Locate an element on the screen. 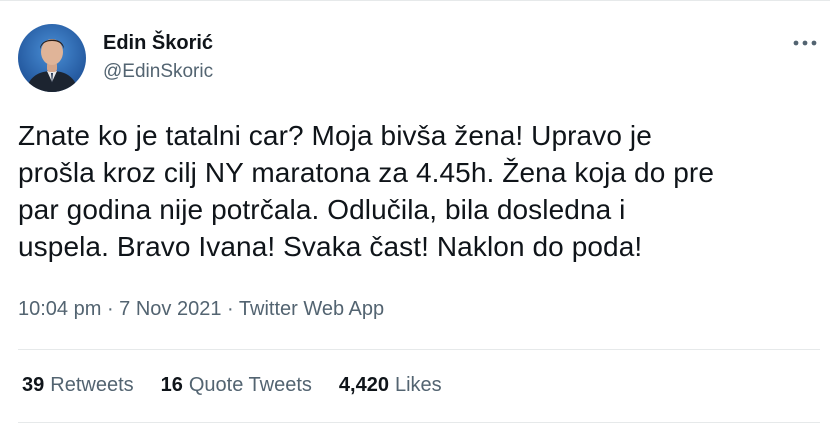 This screenshot has width=830, height=426. author-handle: @EdinSkoric is located at coordinates (158, 72).